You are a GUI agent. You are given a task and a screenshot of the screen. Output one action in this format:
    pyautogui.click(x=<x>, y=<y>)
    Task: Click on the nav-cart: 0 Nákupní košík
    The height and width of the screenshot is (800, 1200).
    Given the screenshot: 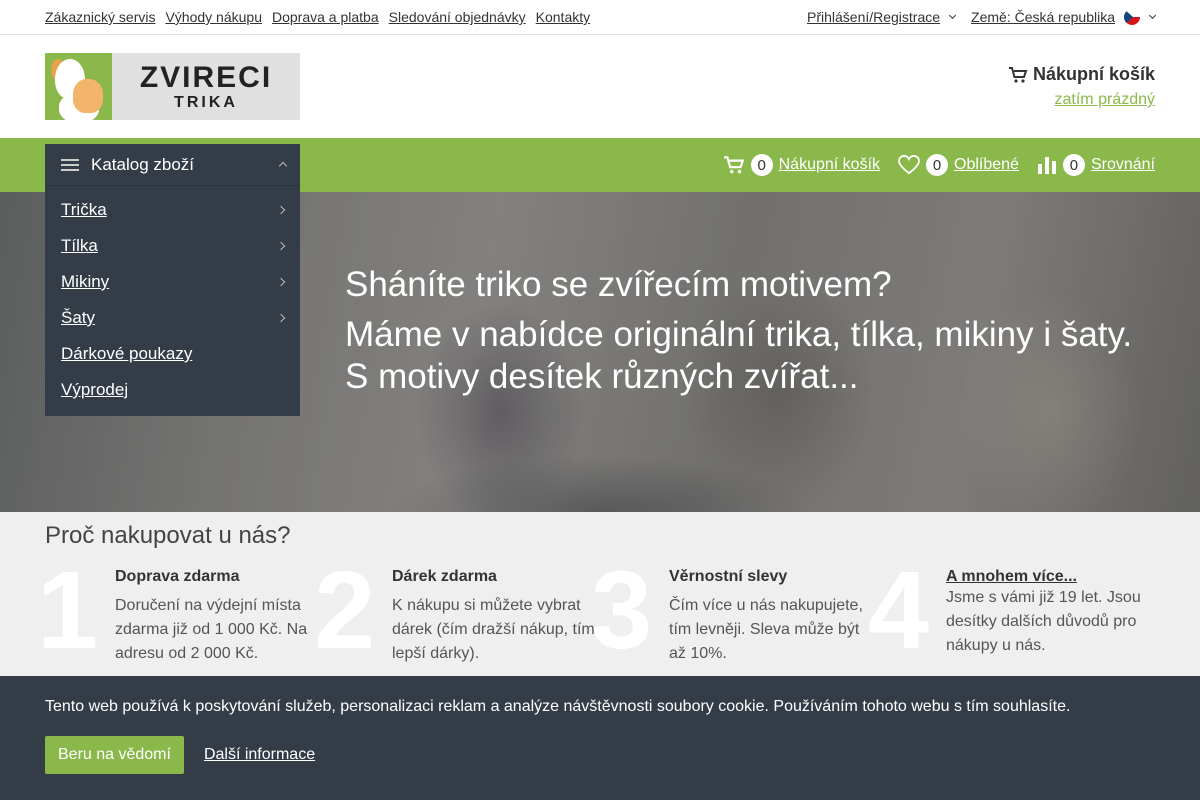 What is the action you would take?
    pyautogui.click(x=801, y=165)
    